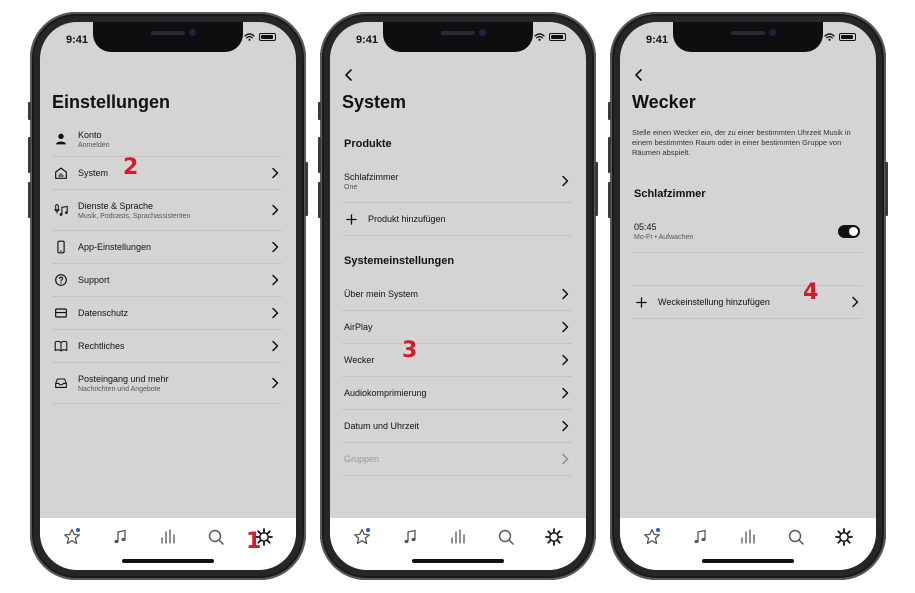  I want to click on page-title: Wecker, so click(664, 102).